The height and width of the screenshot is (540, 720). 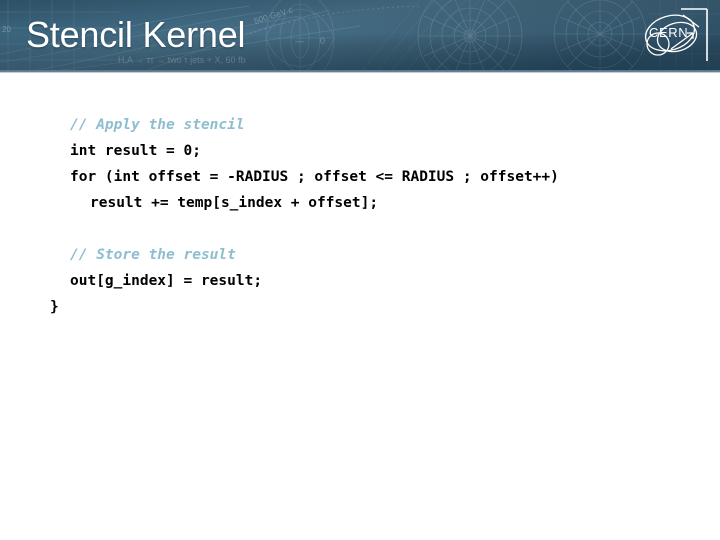 What do you see at coordinates (166, 281) in the screenshot?
I see `code-line: out[g_index] = result;` at bounding box center [166, 281].